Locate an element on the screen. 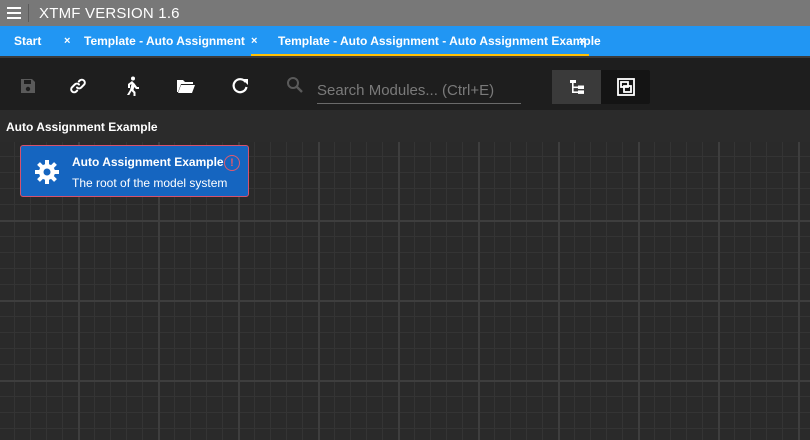 This screenshot has width=810, height=440. save-icon is located at coordinates (28, 86).